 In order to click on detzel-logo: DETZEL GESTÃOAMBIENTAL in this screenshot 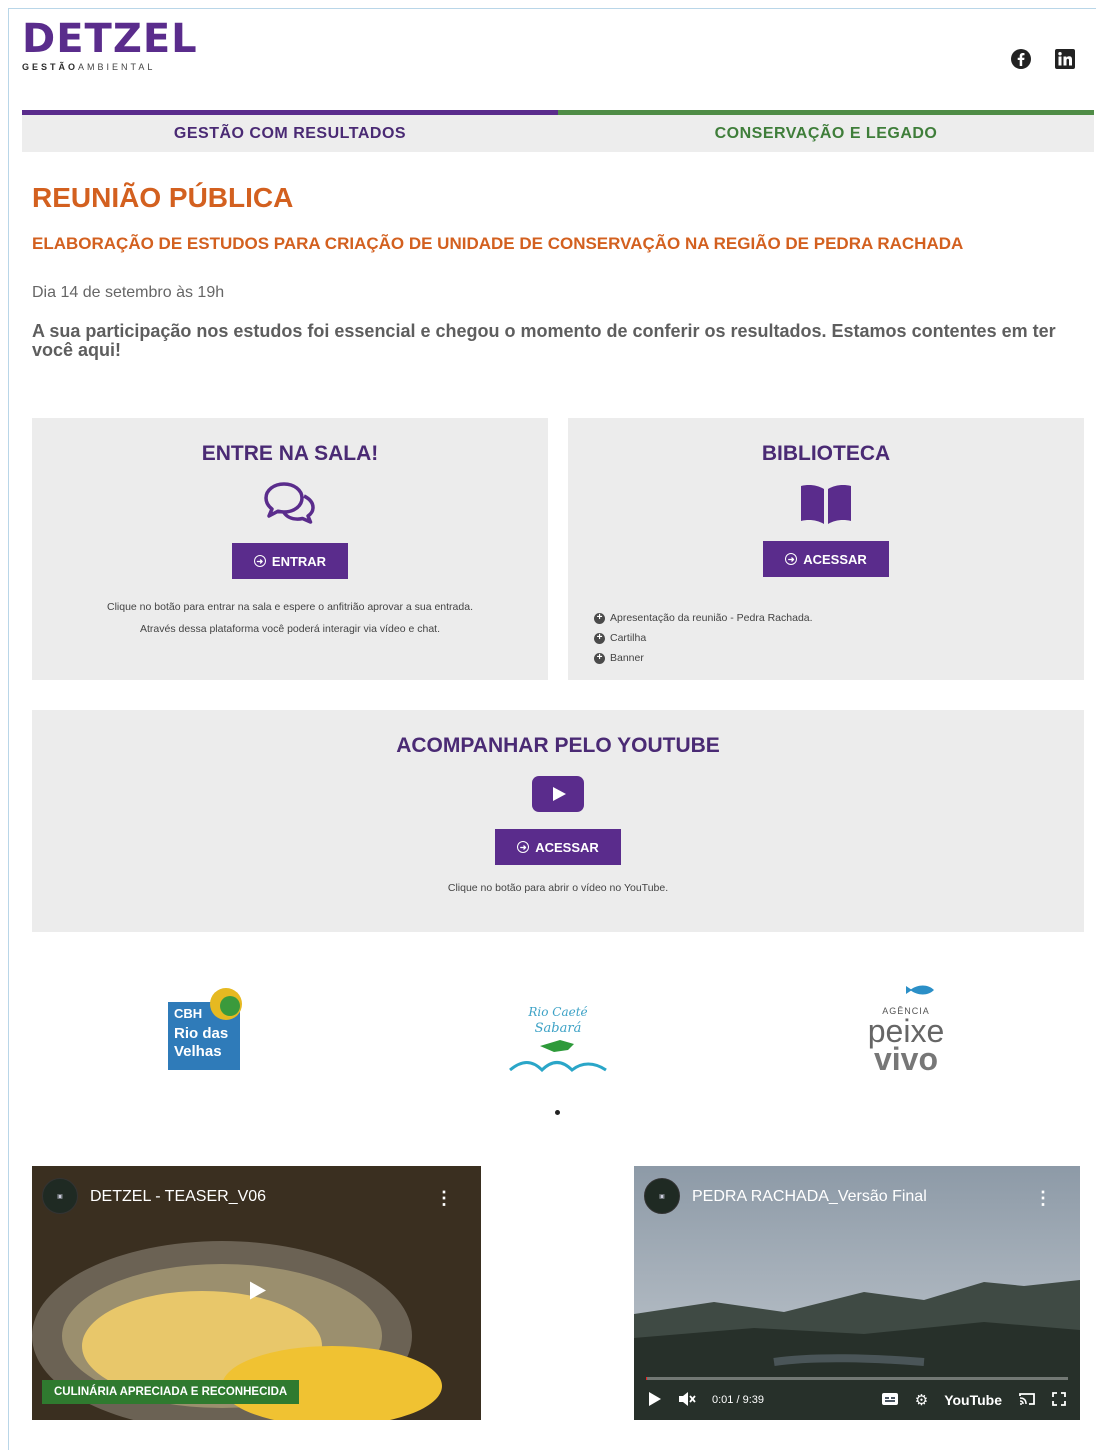, I will do `click(110, 45)`.